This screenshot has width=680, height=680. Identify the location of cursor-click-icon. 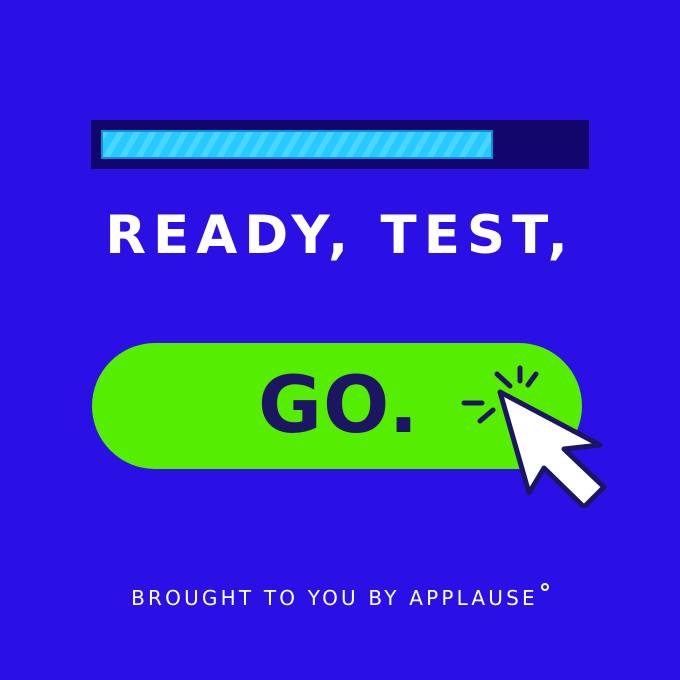
(530, 433).